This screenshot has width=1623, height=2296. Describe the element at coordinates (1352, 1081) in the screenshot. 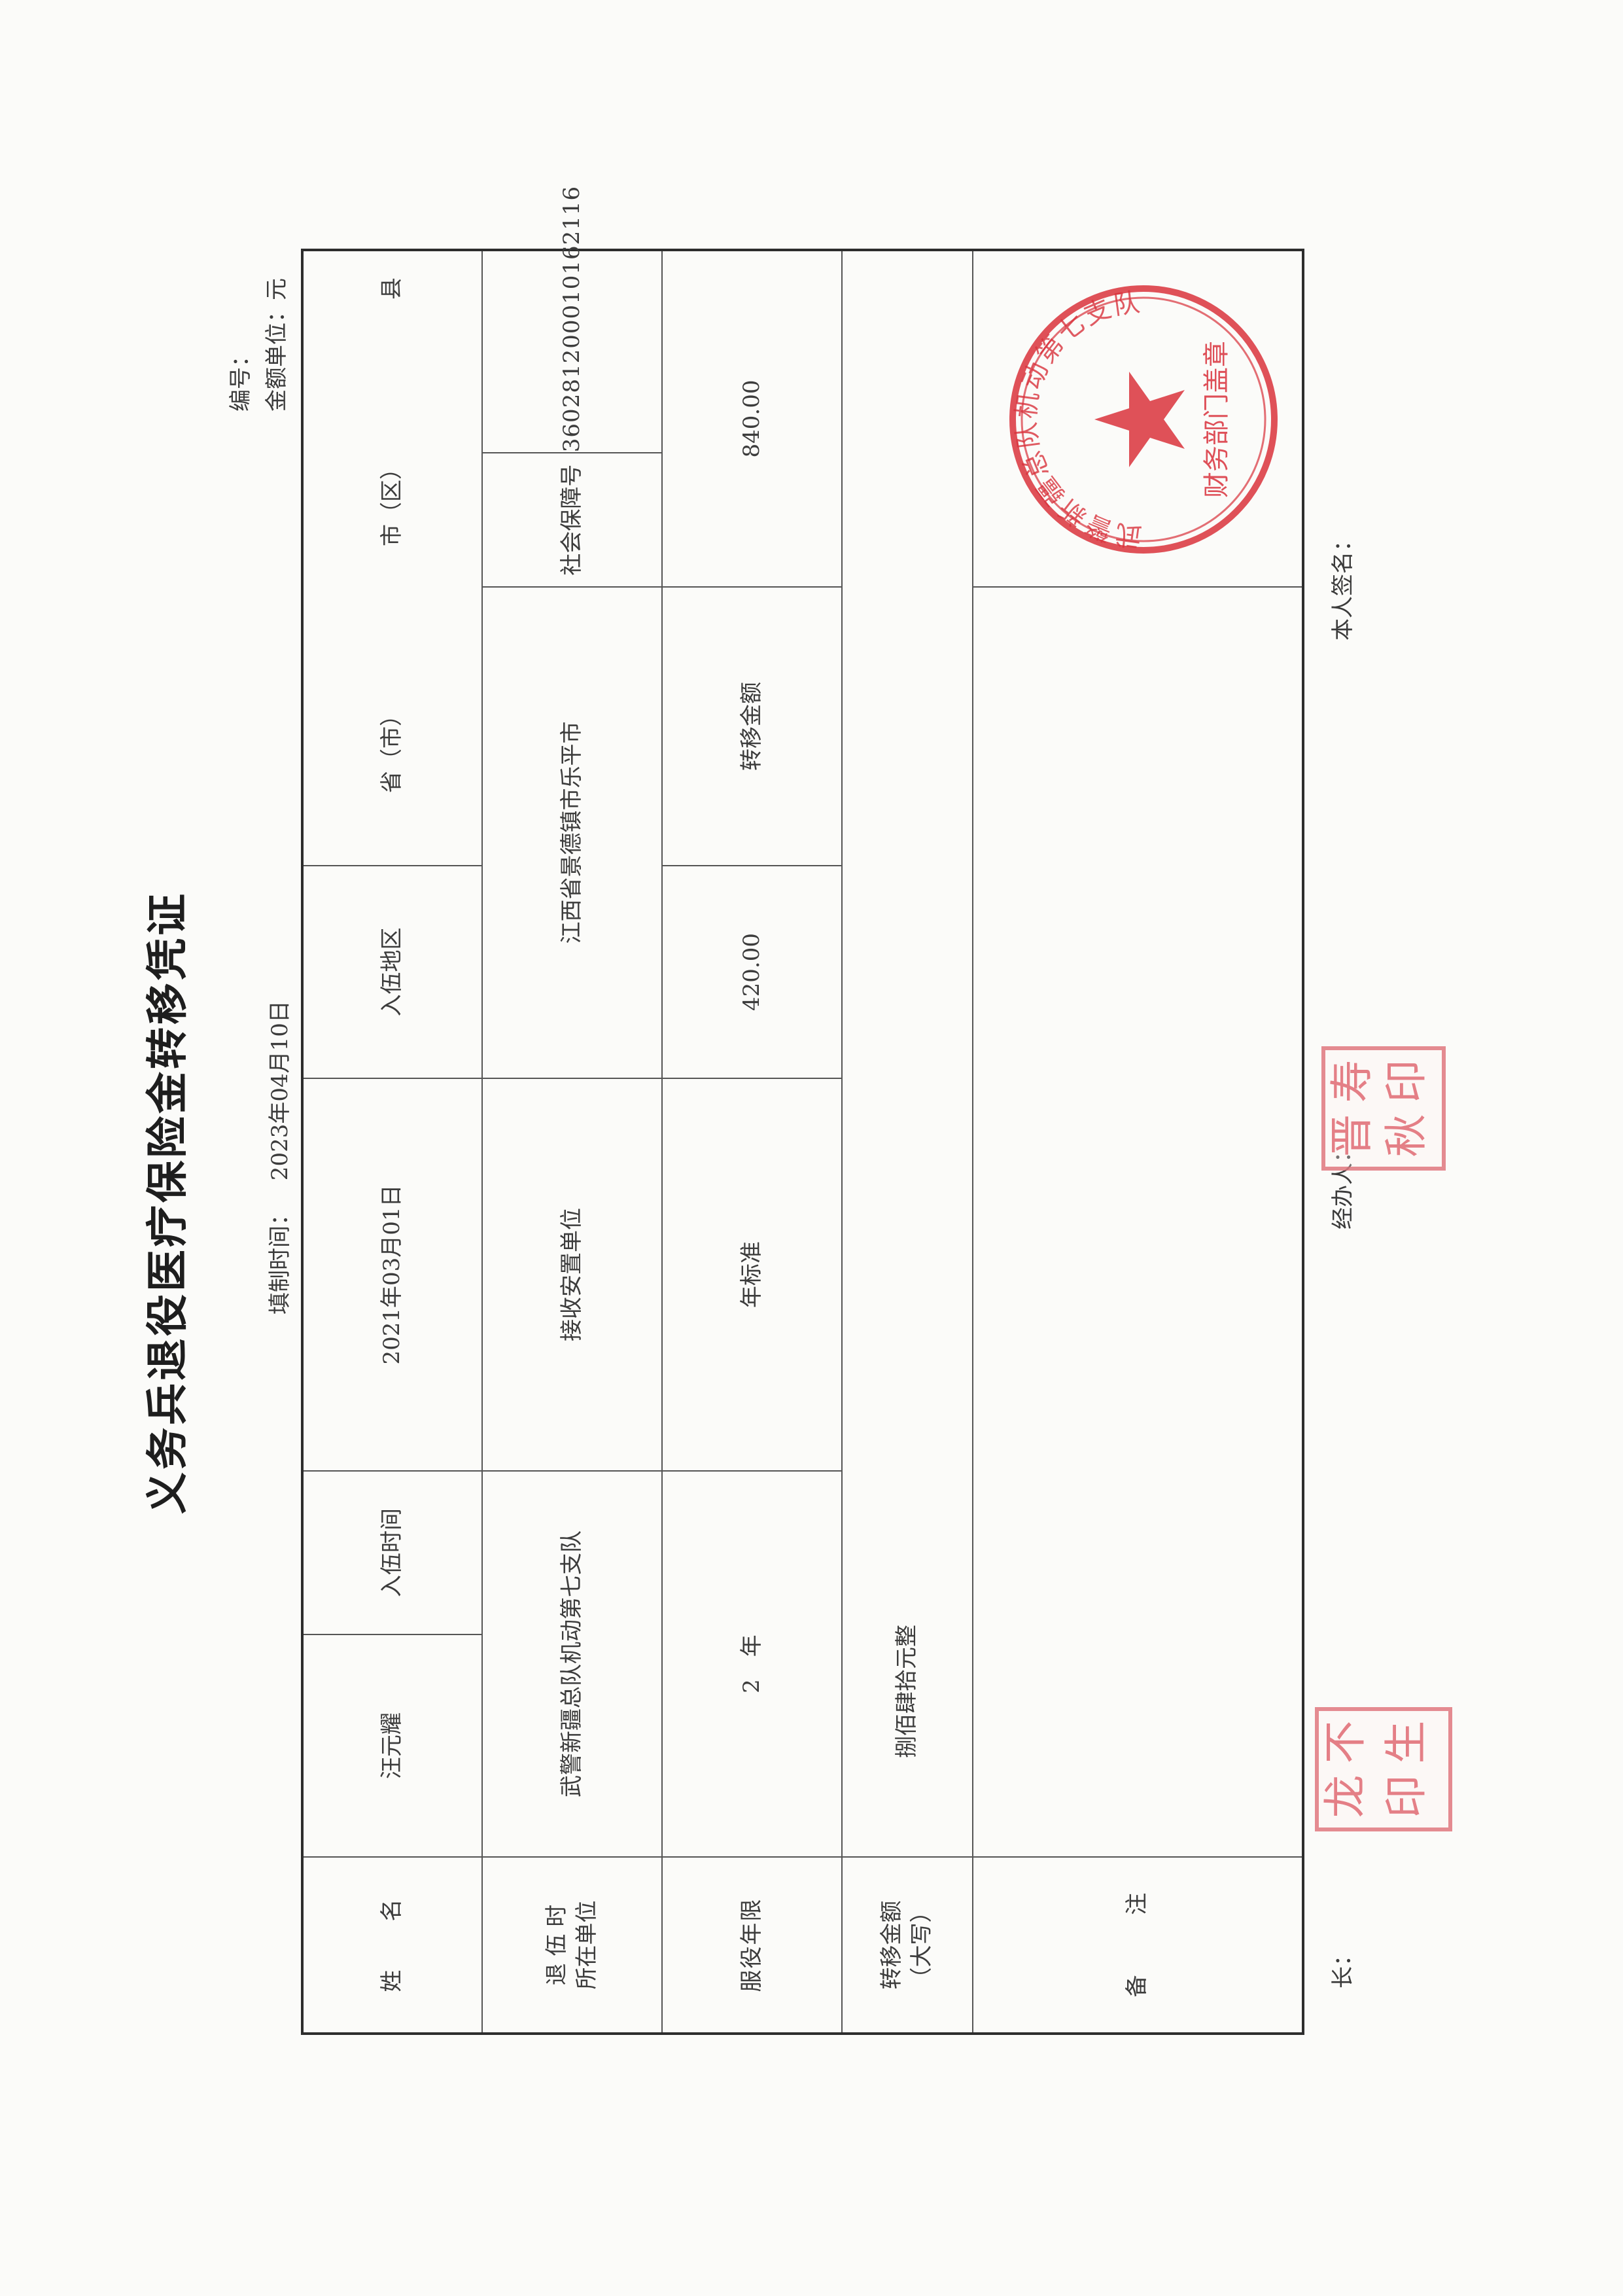

I see `stamp-char: 寿` at that location.